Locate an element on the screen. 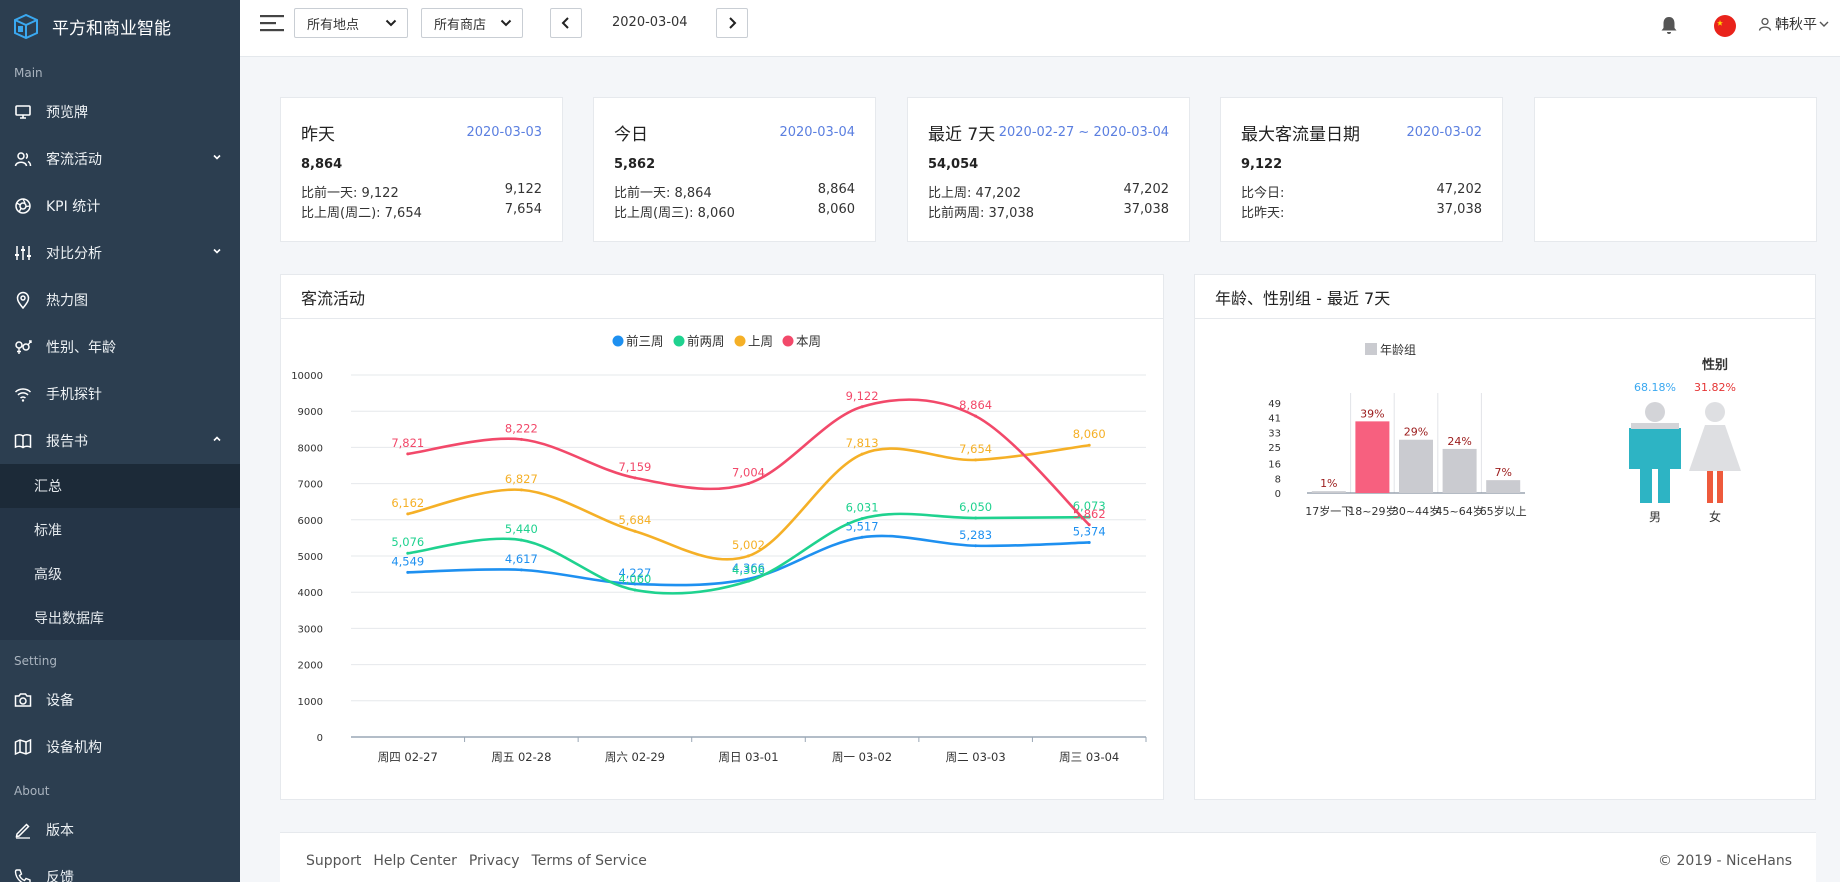 This screenshot has height=882, width=1840. sidebar-item-label: 对比分析 is located at coordinates (74, 253).